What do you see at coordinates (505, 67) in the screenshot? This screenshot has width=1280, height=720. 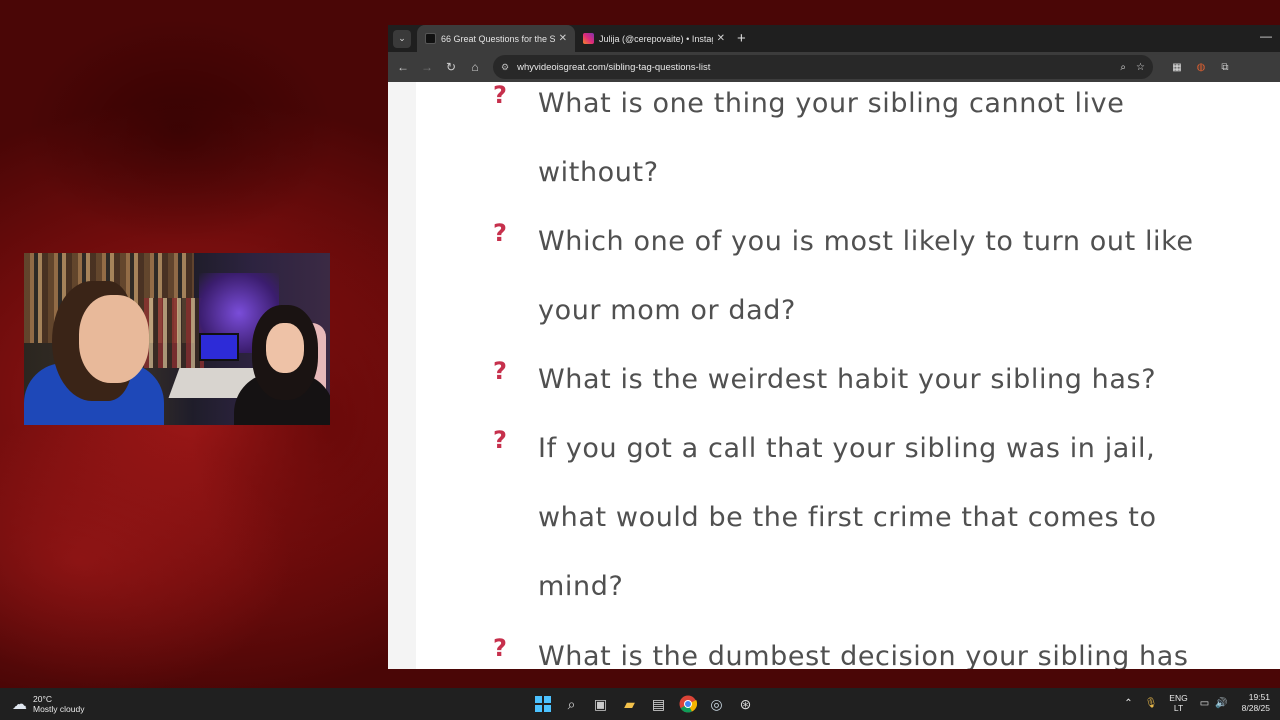 I see `site-info-icon: ⚙` at bounding box center [505, 67].